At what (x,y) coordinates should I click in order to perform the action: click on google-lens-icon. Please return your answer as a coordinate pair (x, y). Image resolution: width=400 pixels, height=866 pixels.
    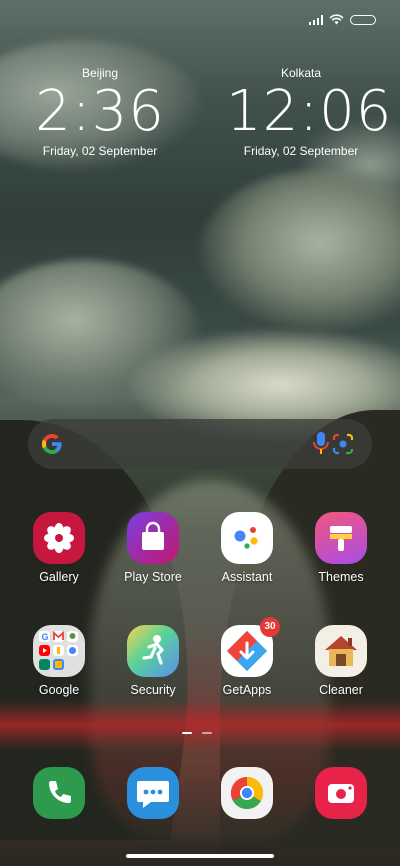
    Looking at the image, I should click on (343, 444).